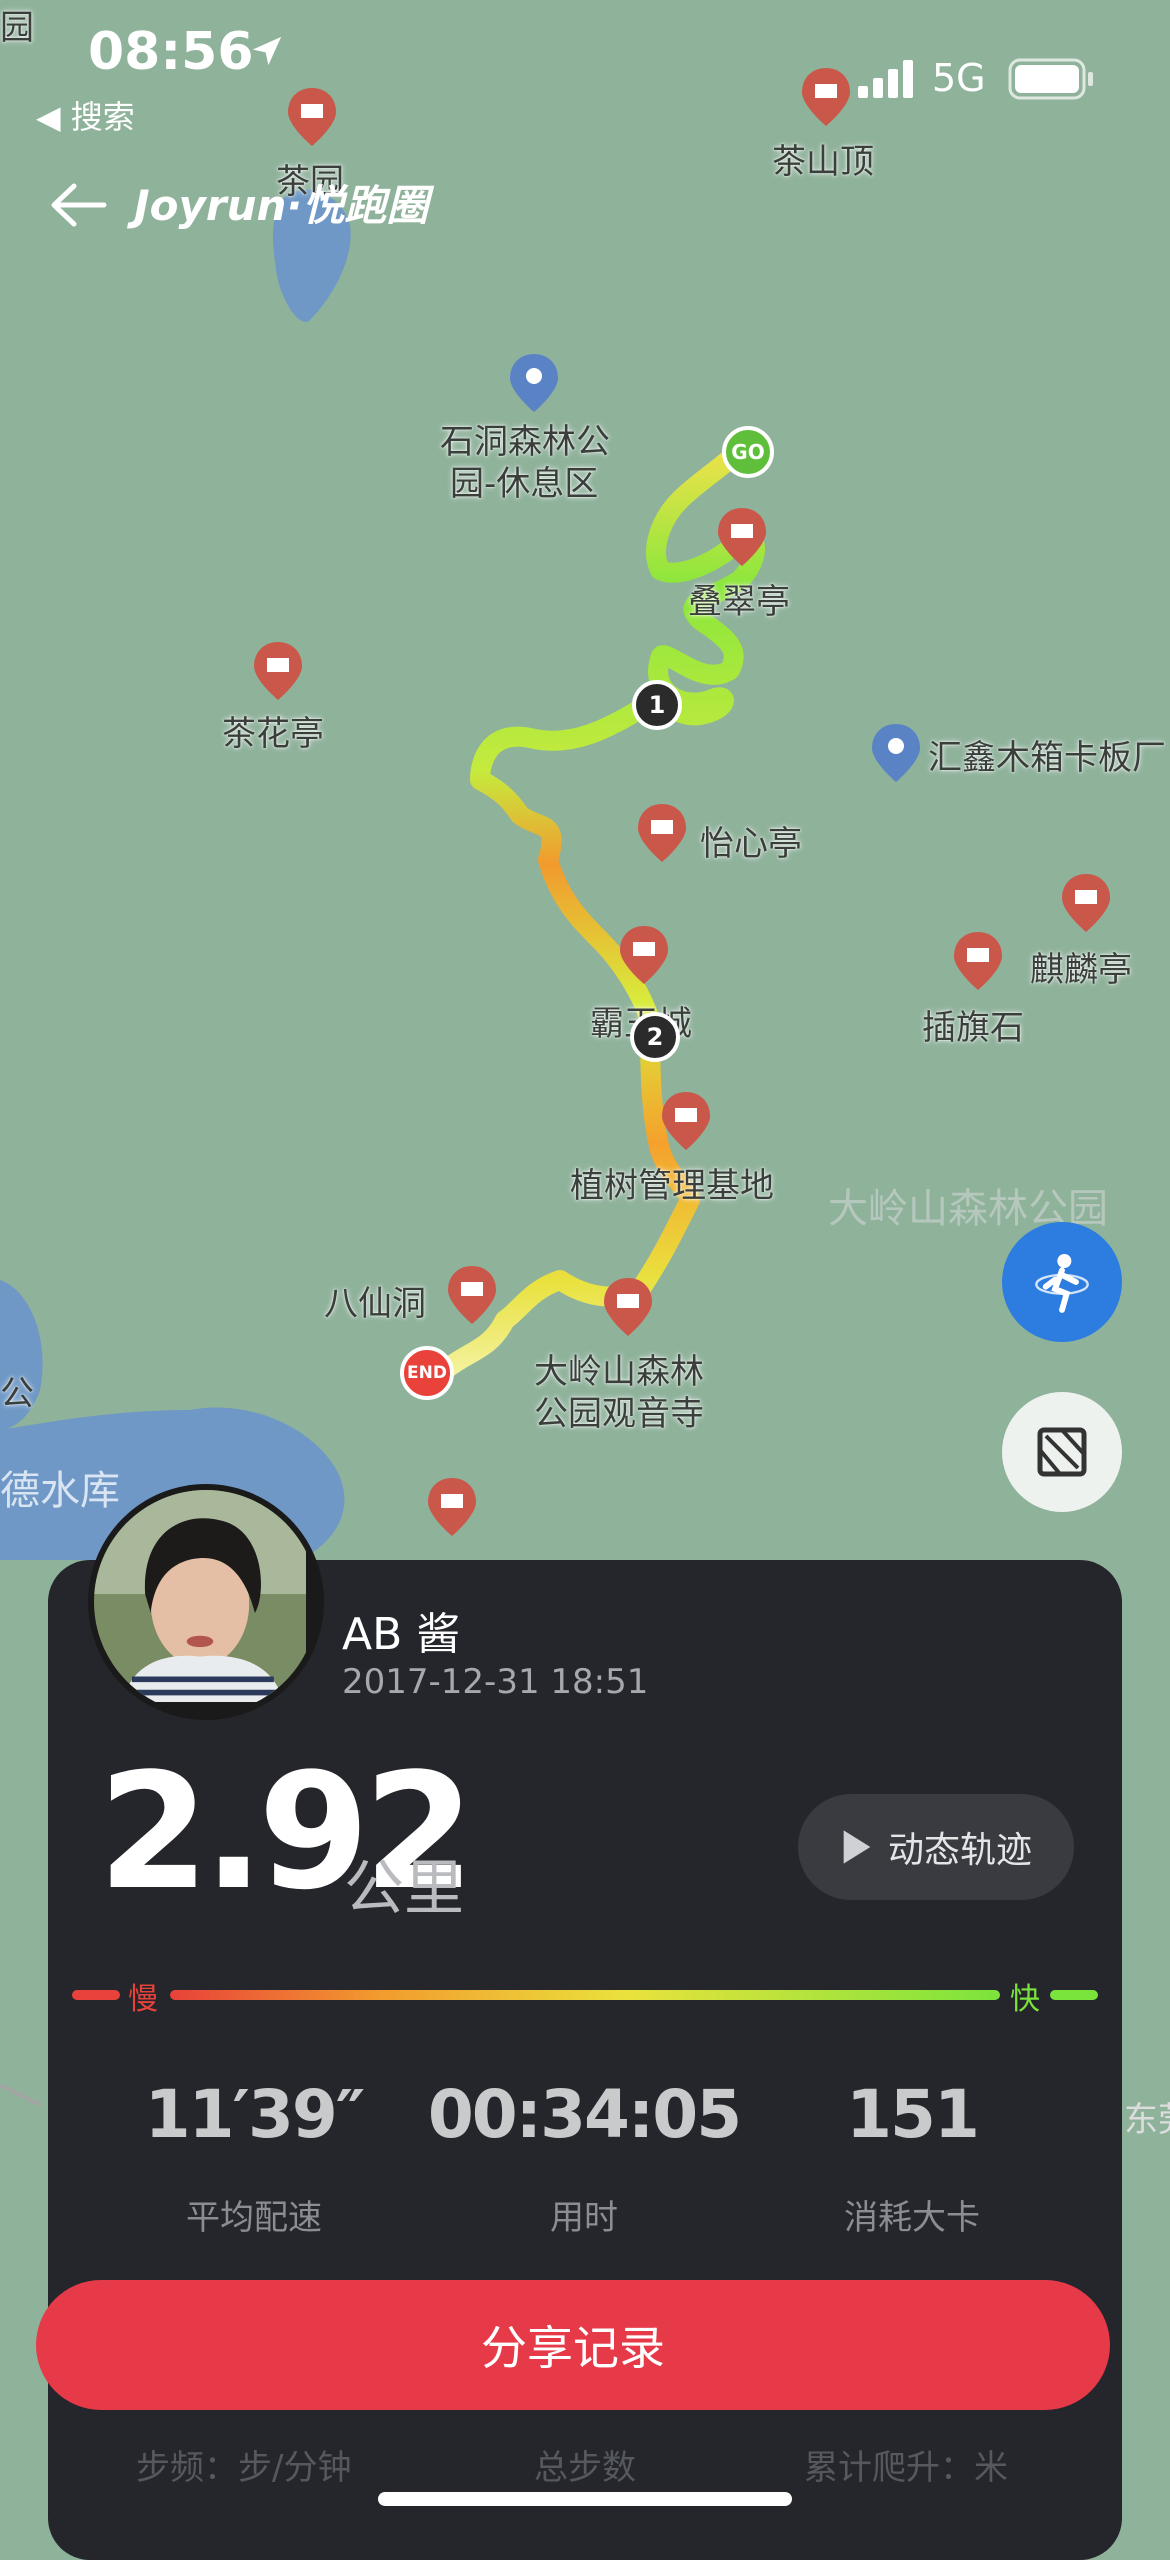 The width and height of the screenshot is (1170, 2560). I want to click on poi-label: 麒麟亭, so click(1081, 970).